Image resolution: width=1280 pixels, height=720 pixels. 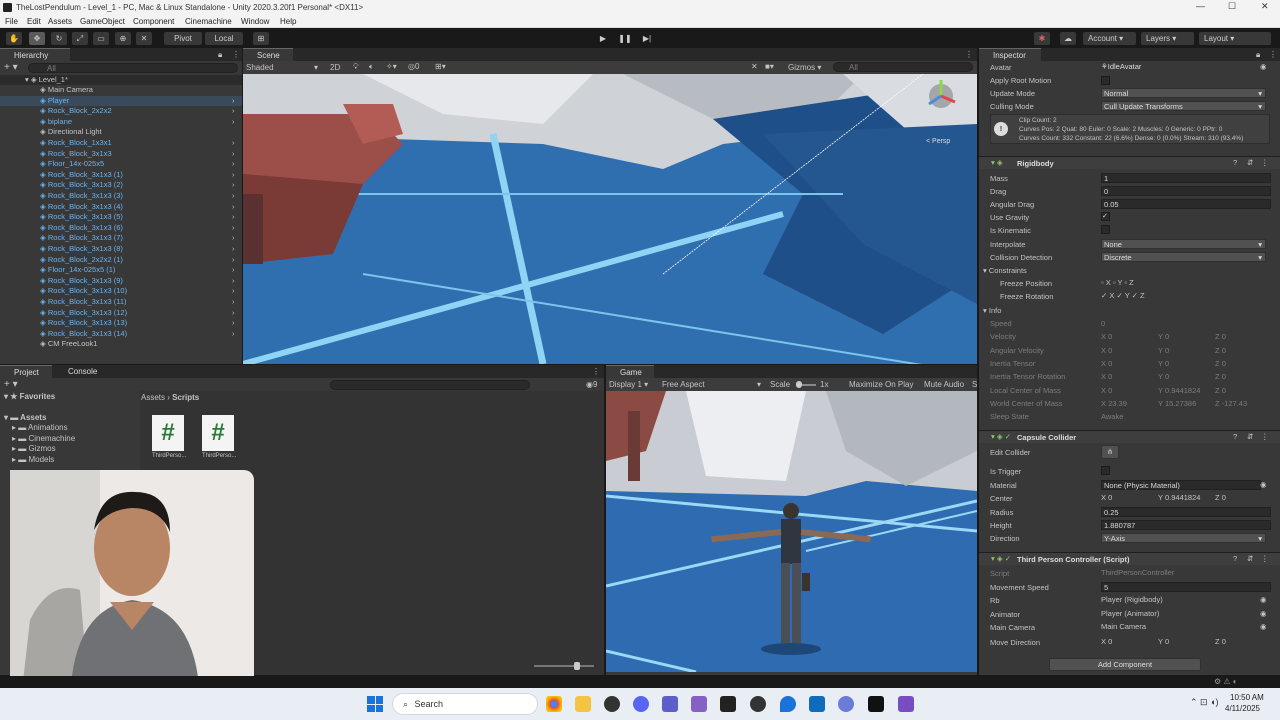 I want to click on edit-collider-button: ⋔, so click(x=1110, y=452).